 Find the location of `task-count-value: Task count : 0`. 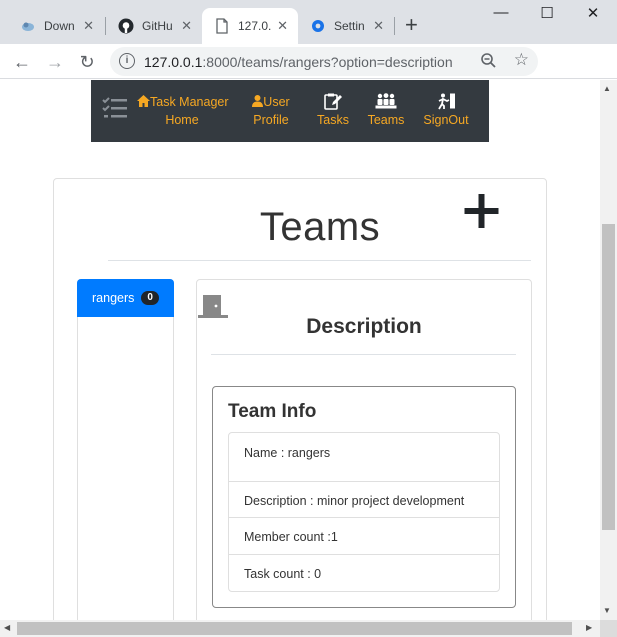

task-count-value: Task count : 0 is located at coordinates (283, 574).